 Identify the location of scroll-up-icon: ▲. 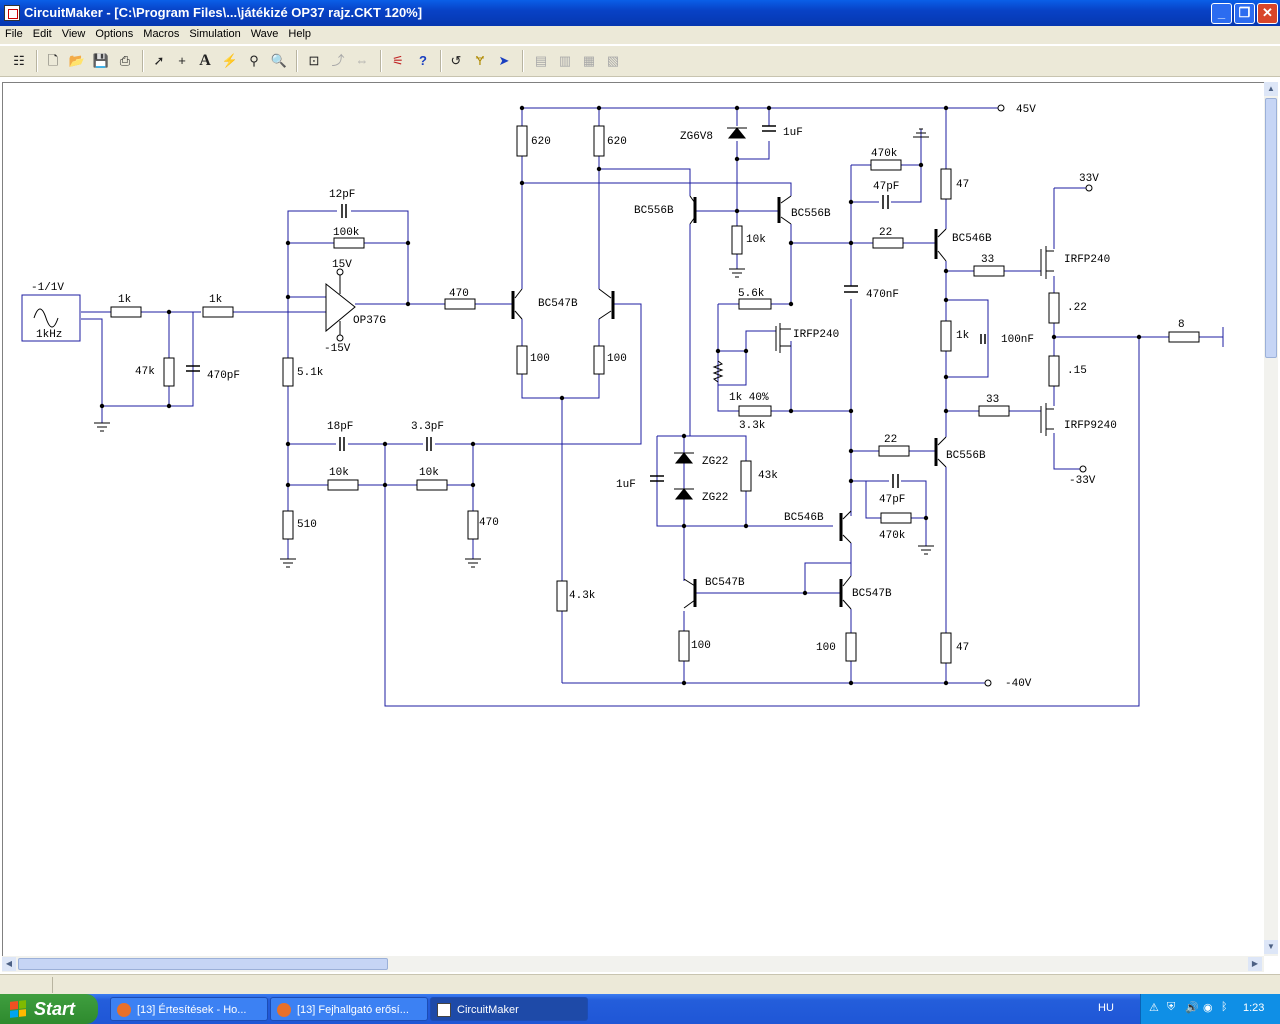
(1271, 89).